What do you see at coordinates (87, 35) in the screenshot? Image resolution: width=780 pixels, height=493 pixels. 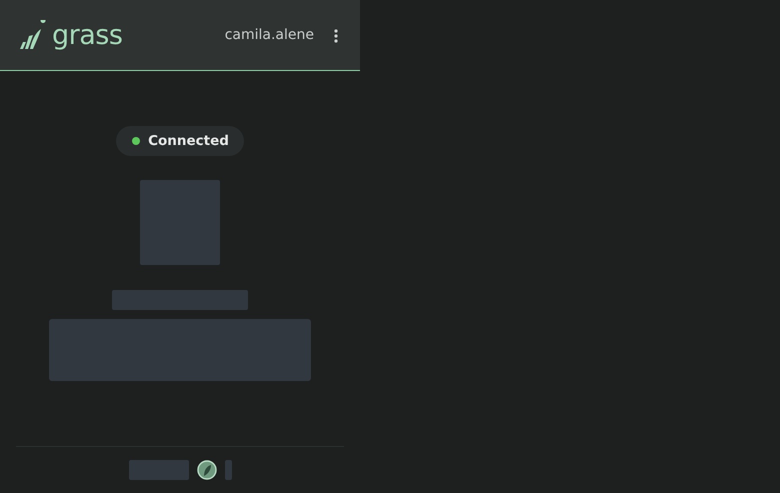 I see `logo-text: grass` at bounding box center [87, 35].